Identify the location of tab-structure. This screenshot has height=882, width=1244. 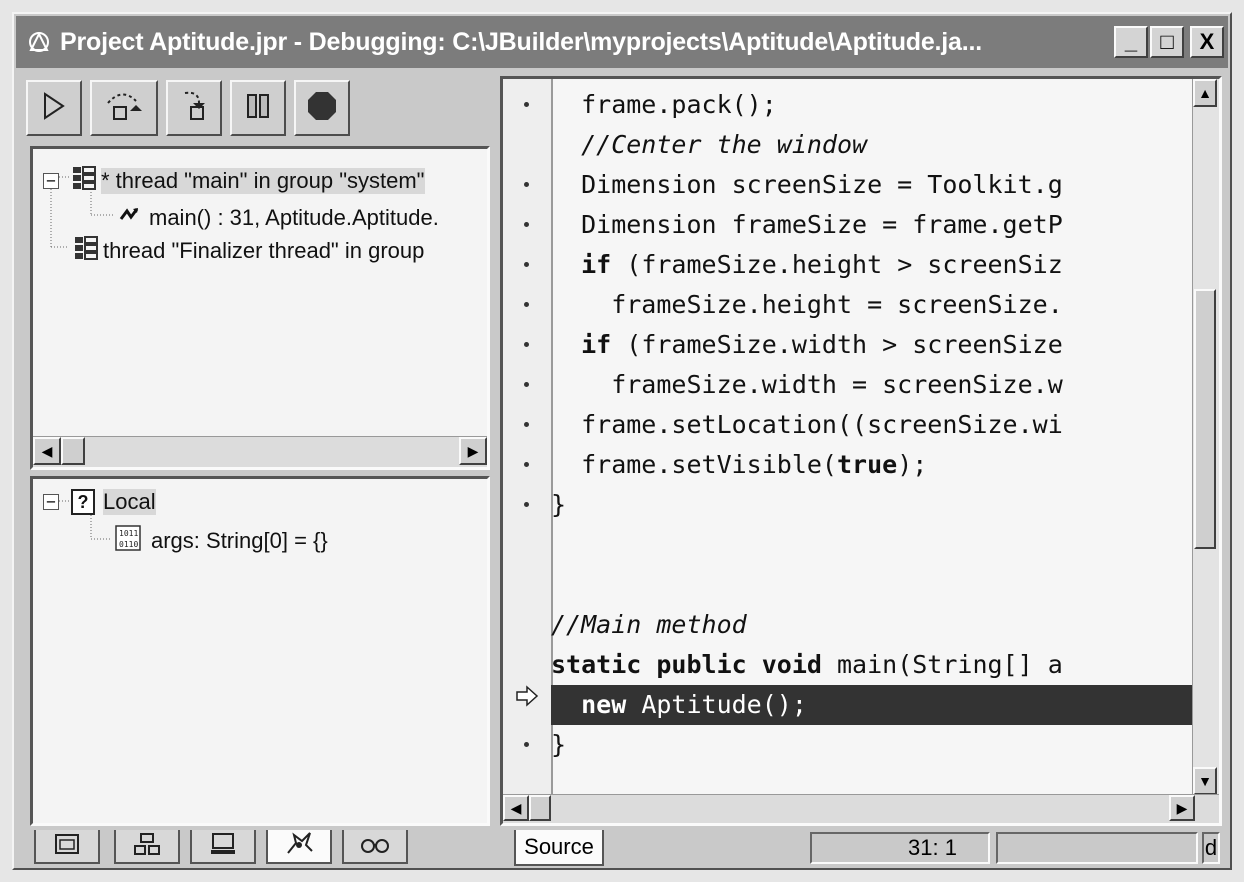
(147, 847).